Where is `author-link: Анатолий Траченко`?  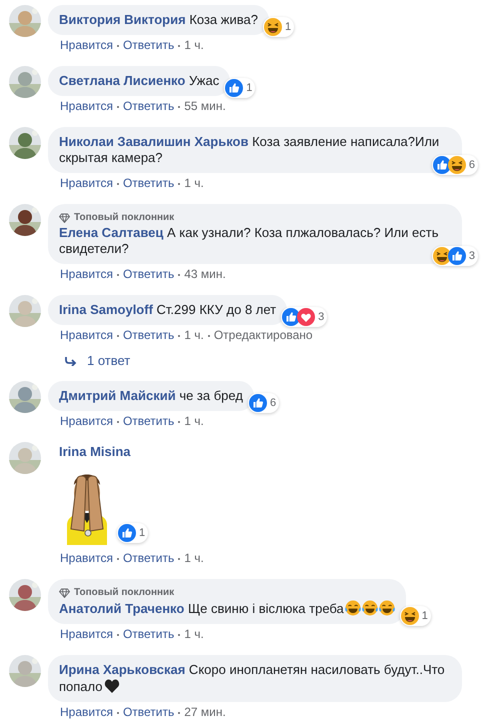 author-link: Анатолий Траченко is located at coordinates (121, 608).